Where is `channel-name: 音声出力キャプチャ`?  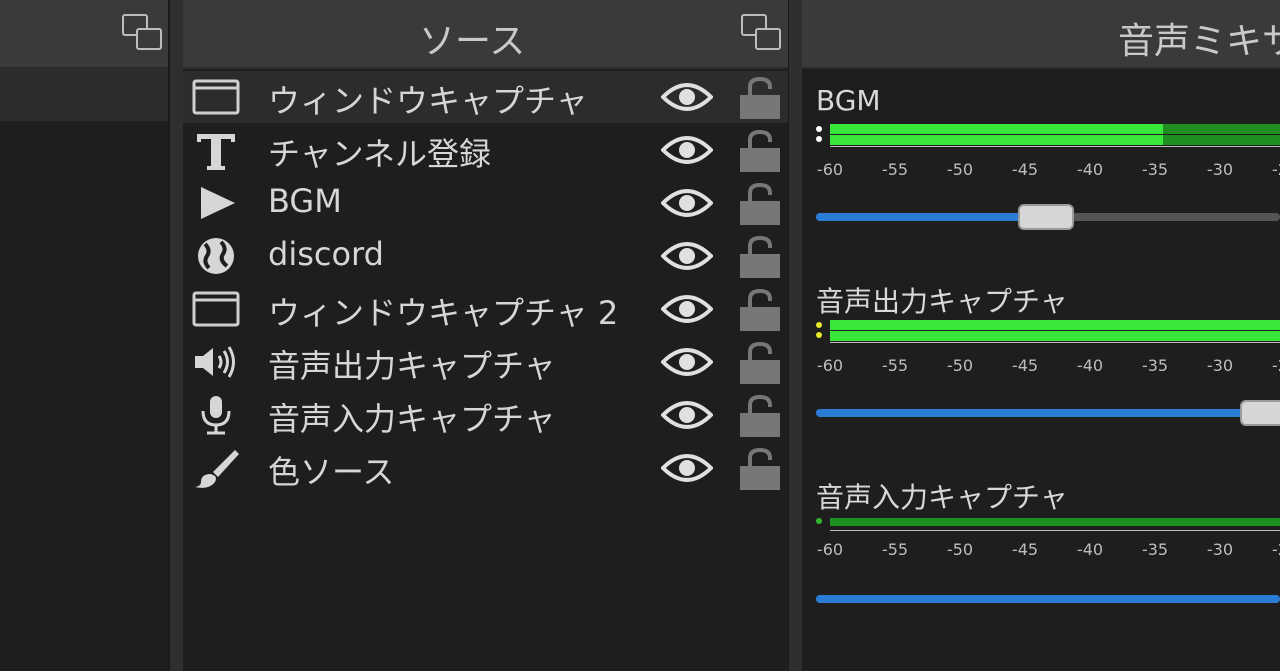 channel-name: 音声出力キャプチャ is located at coordinates (942, 301).